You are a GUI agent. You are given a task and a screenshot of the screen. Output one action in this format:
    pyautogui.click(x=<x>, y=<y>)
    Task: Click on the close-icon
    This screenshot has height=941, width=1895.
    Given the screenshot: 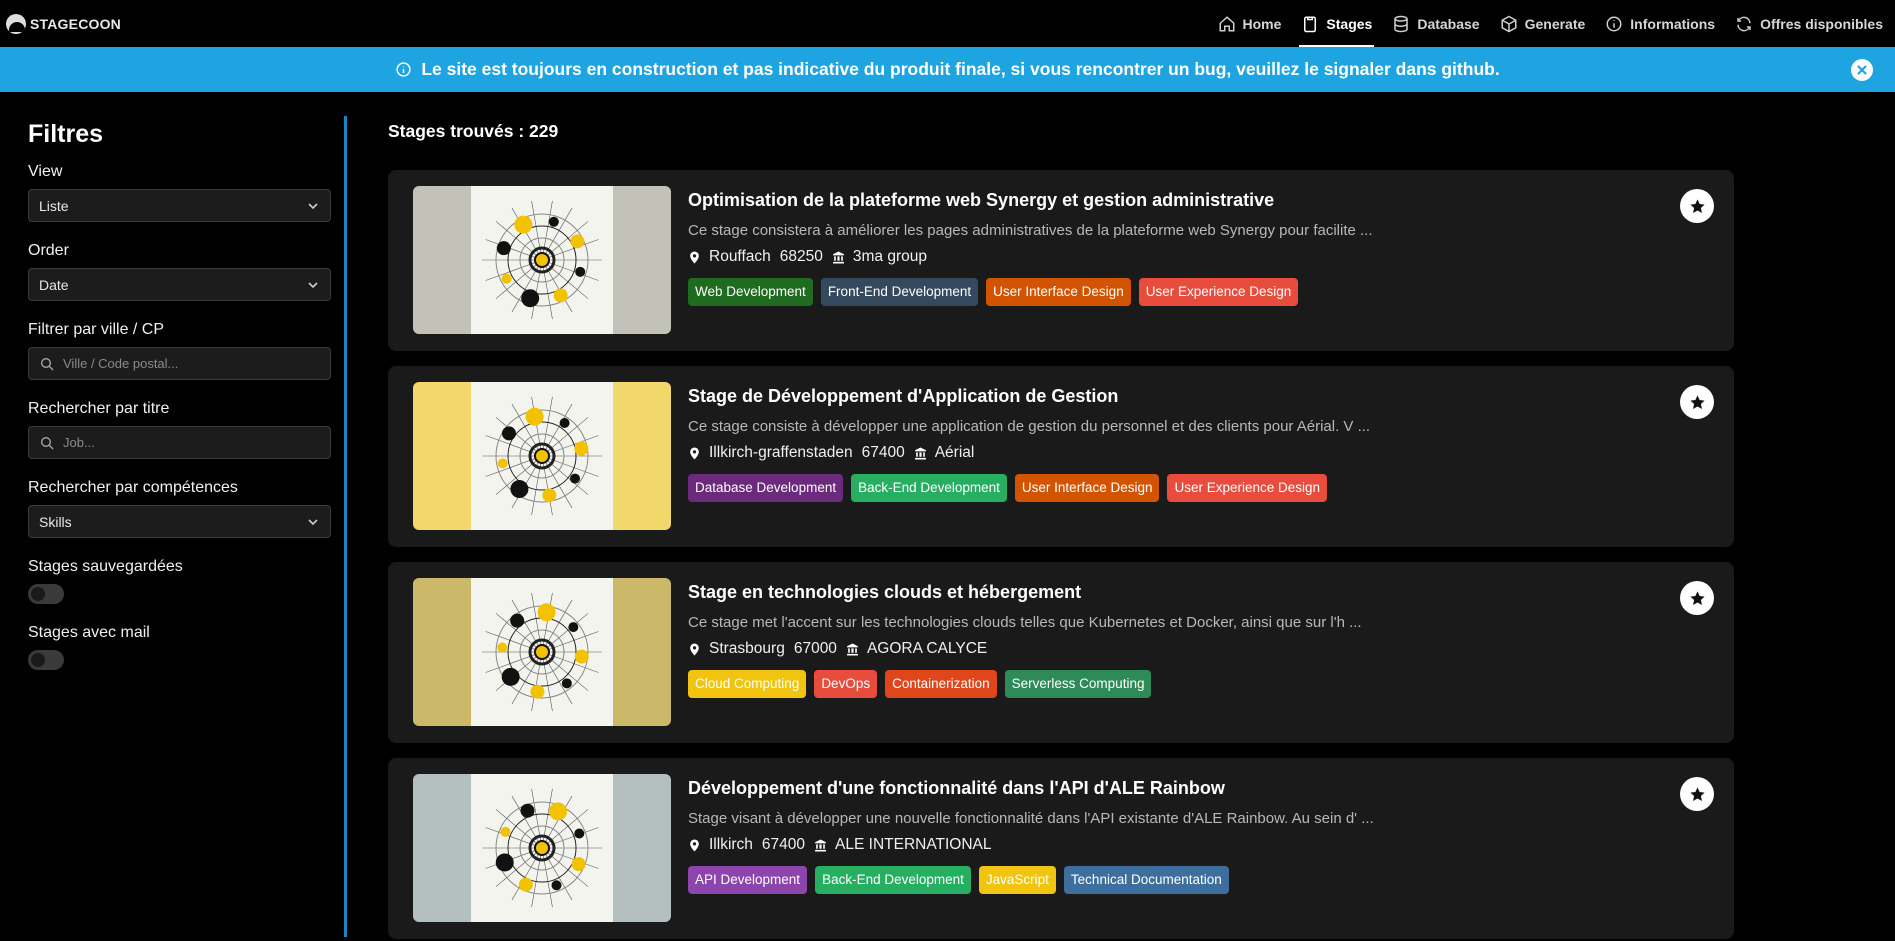 What is the action you would take?
    pyautogui.click(x=1862, y=70)
    